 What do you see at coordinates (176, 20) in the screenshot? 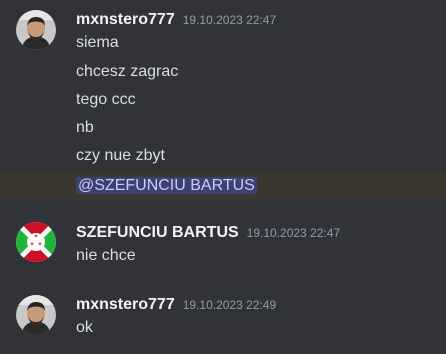
I see `message-header: mxnstero777 19.10.2023 22:47` at bounding box center [176, 20].